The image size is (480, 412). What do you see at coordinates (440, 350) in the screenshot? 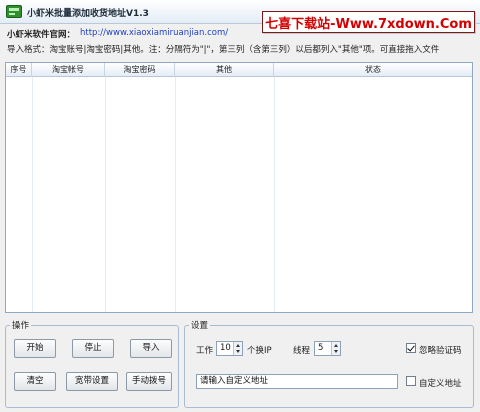
I see `ignore-captcha-label: 忽略验证码` at bounding box center [440, 350].